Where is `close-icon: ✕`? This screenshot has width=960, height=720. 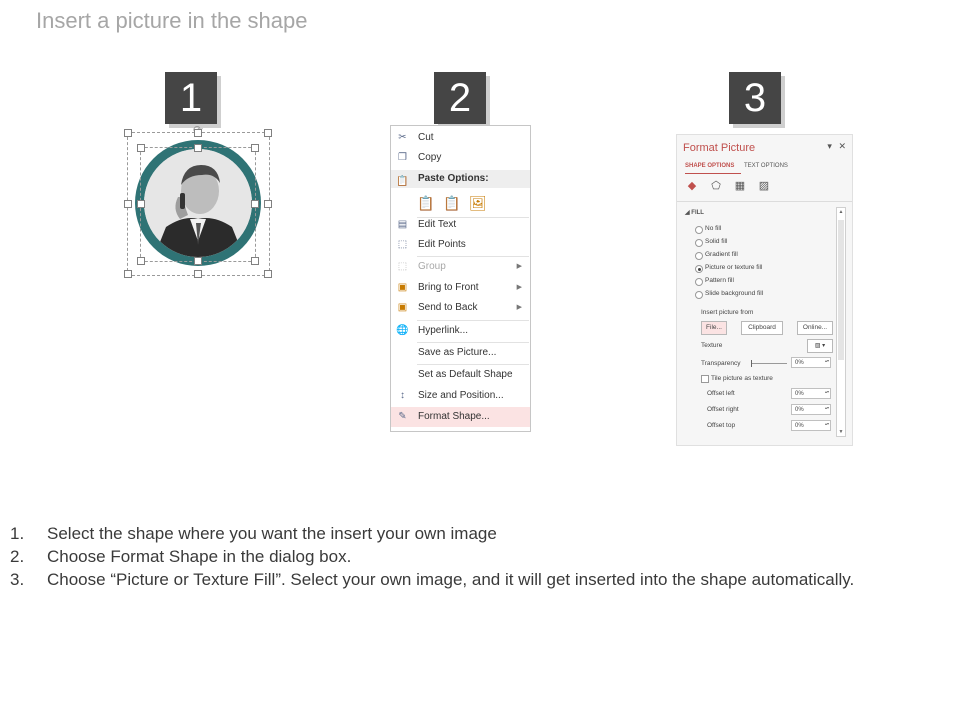
close-icon: ✕ is located at coordinates (842, 146).